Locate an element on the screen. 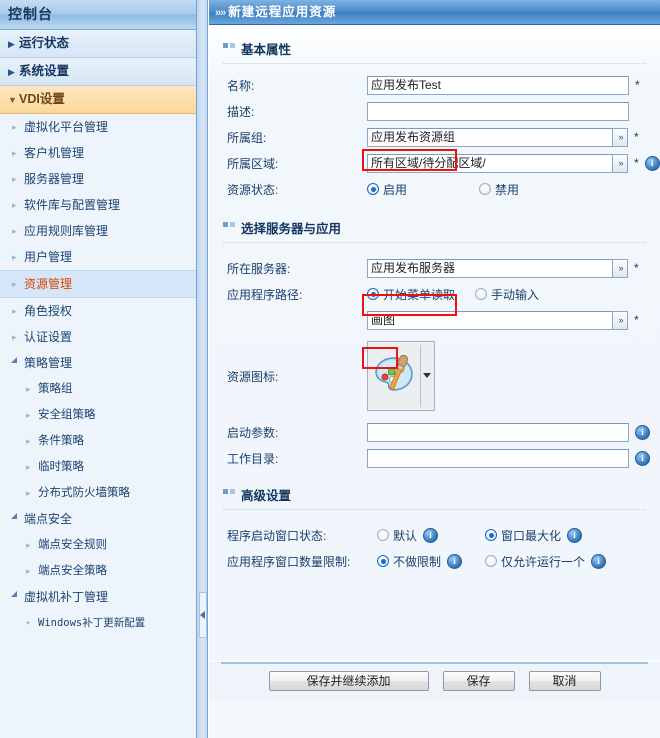 The image size is (660, 738). sidebar-item-label: 用户管理 is located at coordinates (48, 257).